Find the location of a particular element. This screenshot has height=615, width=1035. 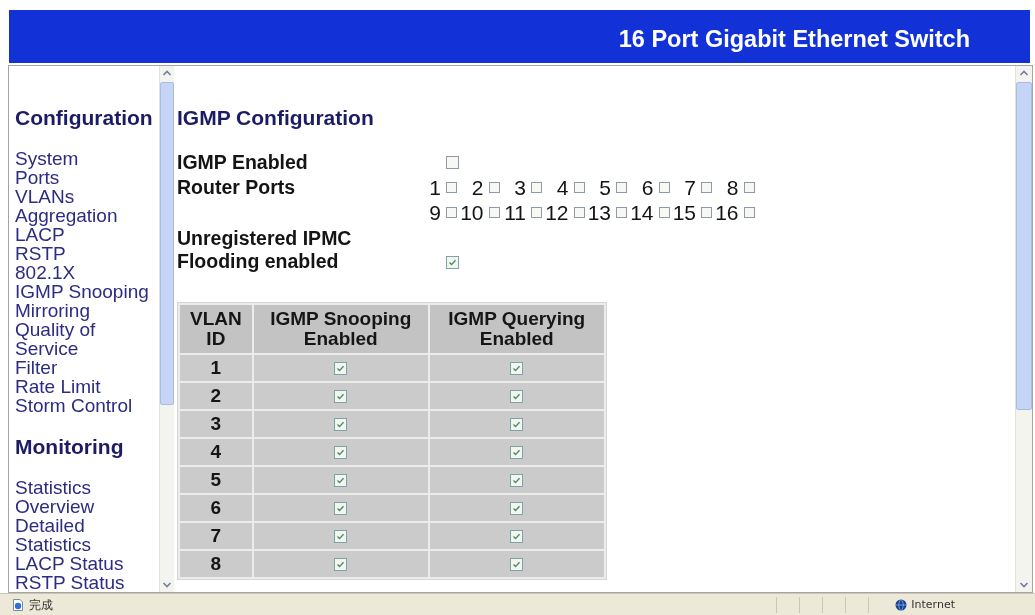

sidebar-heading: Monitoring is located at coordinates (70, 447).